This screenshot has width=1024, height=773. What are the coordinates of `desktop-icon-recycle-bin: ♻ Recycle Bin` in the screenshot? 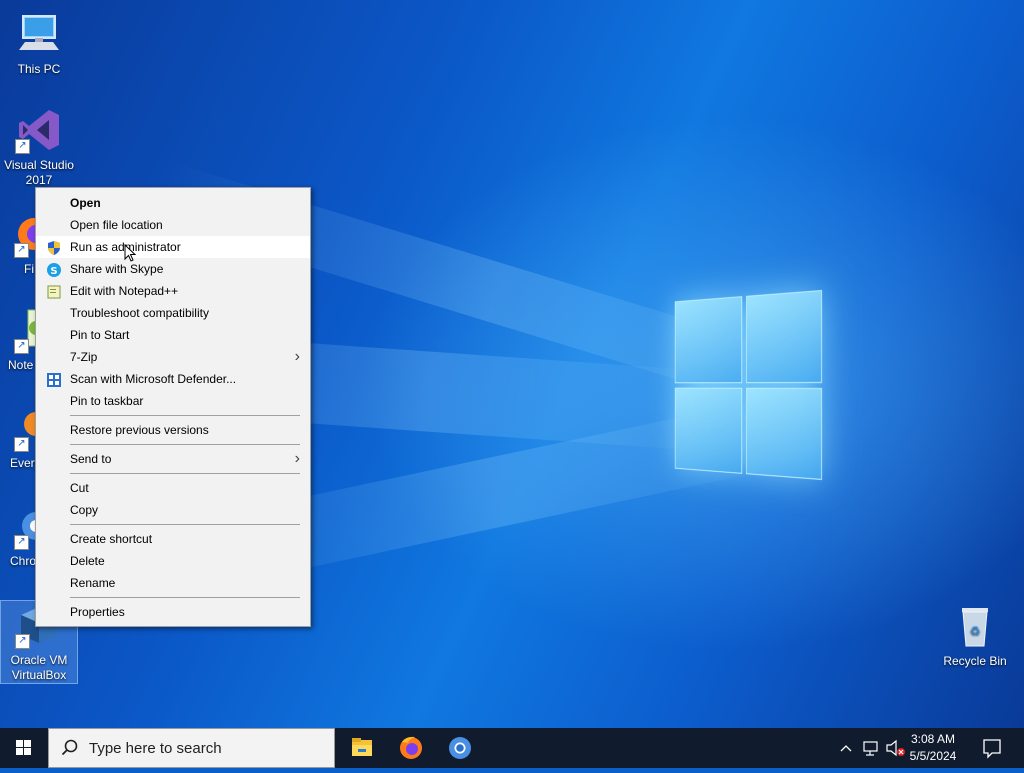 It's located at (975, 635).